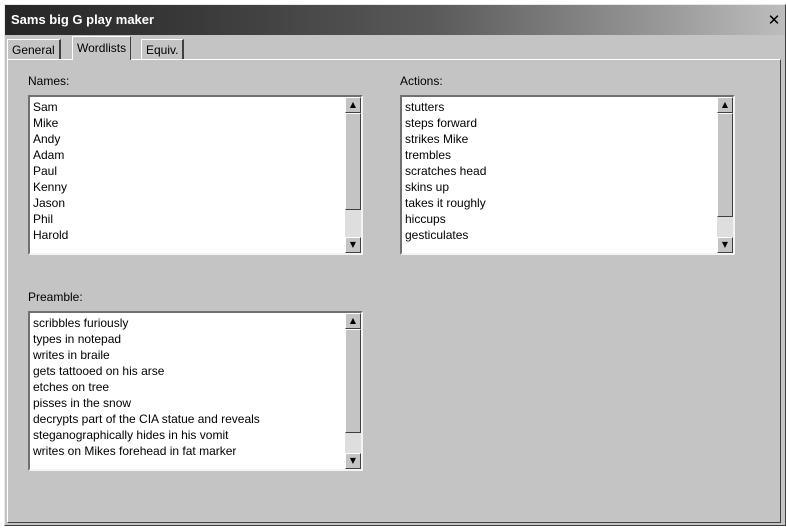  I want to click on list-item: Andy, so click(197, 139).